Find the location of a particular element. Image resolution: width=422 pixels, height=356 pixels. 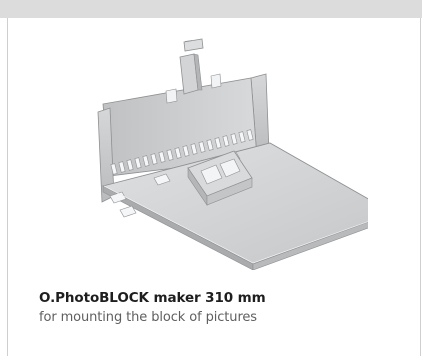

product-title: O.PhotoBLOCK maker 310 mm is located at coordinates (152, 298).